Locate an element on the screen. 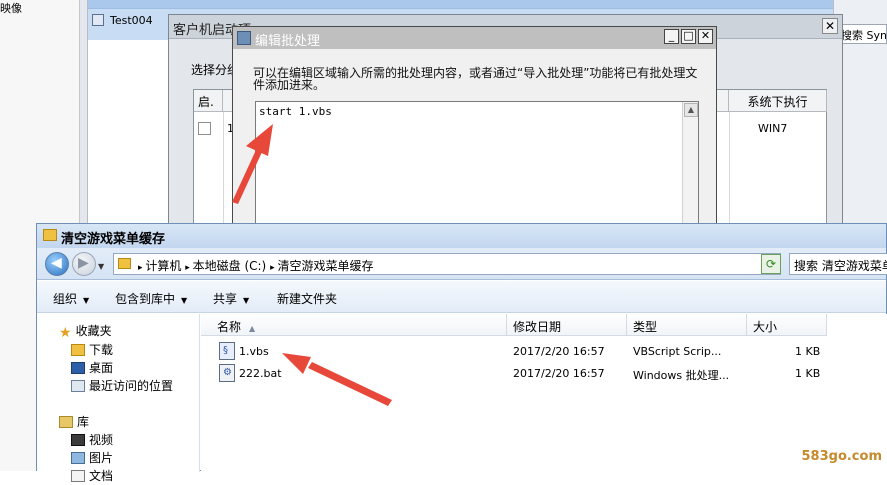 The width and height of the screenshot is (887, 485). column-name-label: 名称 is located at coordinates (229, 327).